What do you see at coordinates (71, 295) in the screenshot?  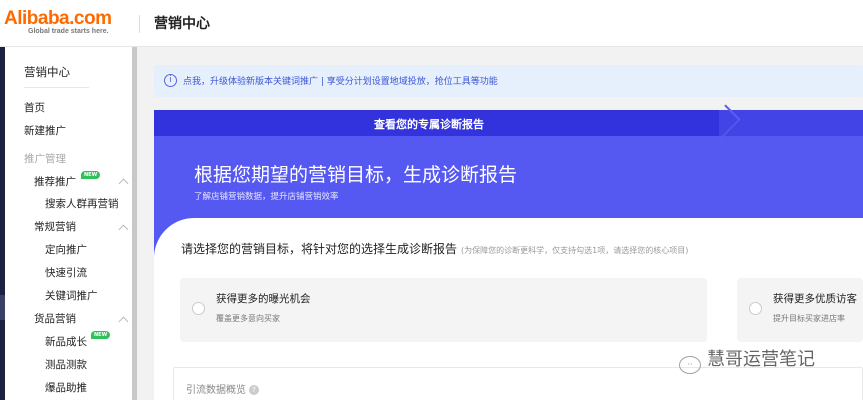 I see `sidebar-item-keyword: 关键词推广` at bounding box center [71, 295].